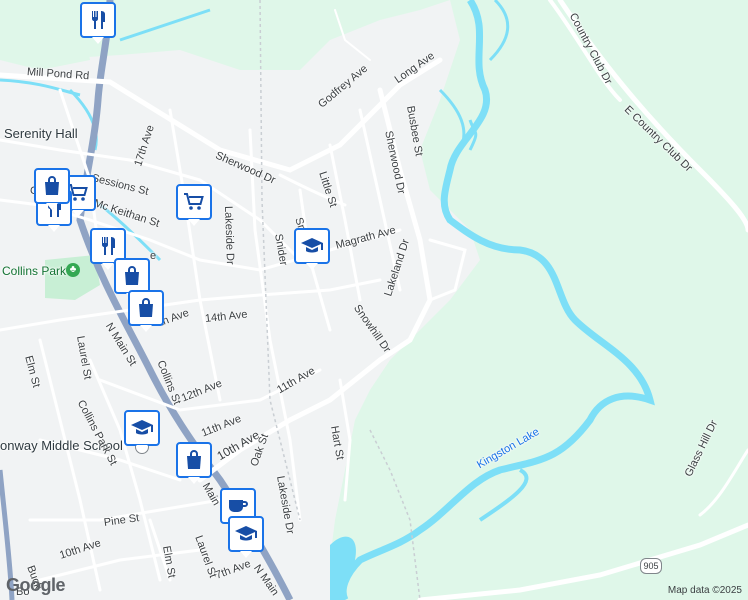 This screenshot has height=600, width=748. Describe the element at coordinates (194, 201) in the screenshot. I see `shopping-cart-icon` at that location.